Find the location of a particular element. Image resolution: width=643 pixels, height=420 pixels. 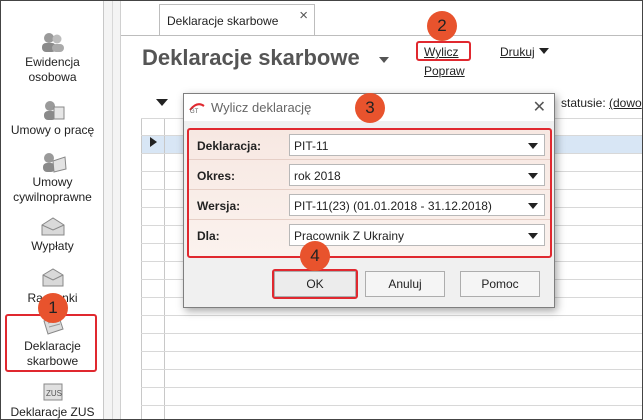

field-label: Deklaracja: is located at coordinates (229, 146).